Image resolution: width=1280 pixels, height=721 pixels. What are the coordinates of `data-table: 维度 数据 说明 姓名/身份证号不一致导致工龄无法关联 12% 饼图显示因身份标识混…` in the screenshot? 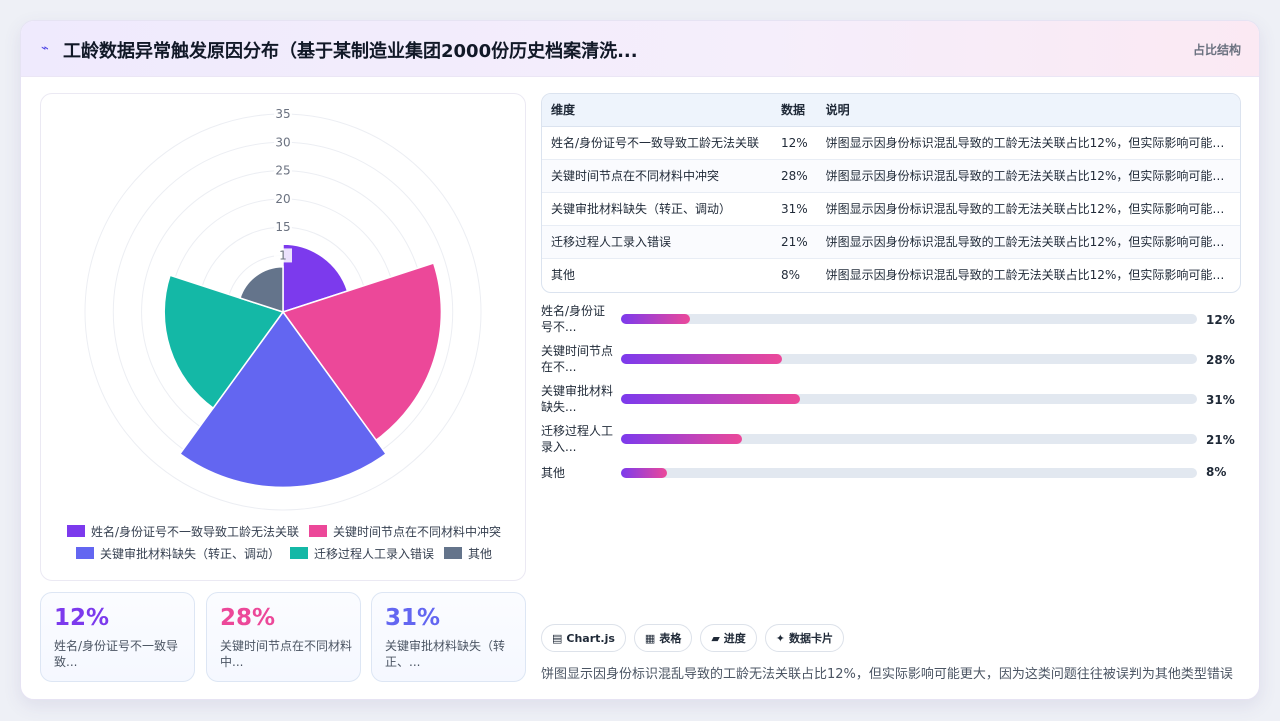 It's located at (891, 192).